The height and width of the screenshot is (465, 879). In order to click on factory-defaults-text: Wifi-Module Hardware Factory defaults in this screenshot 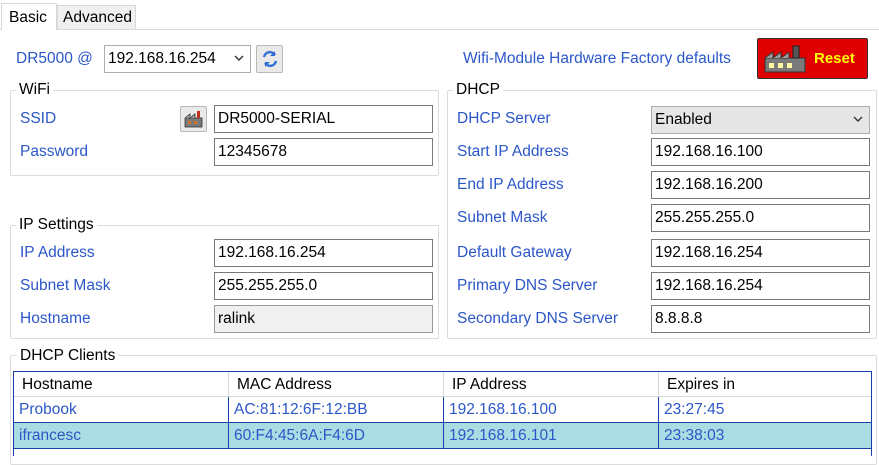, I will do `click(597, 58)`.